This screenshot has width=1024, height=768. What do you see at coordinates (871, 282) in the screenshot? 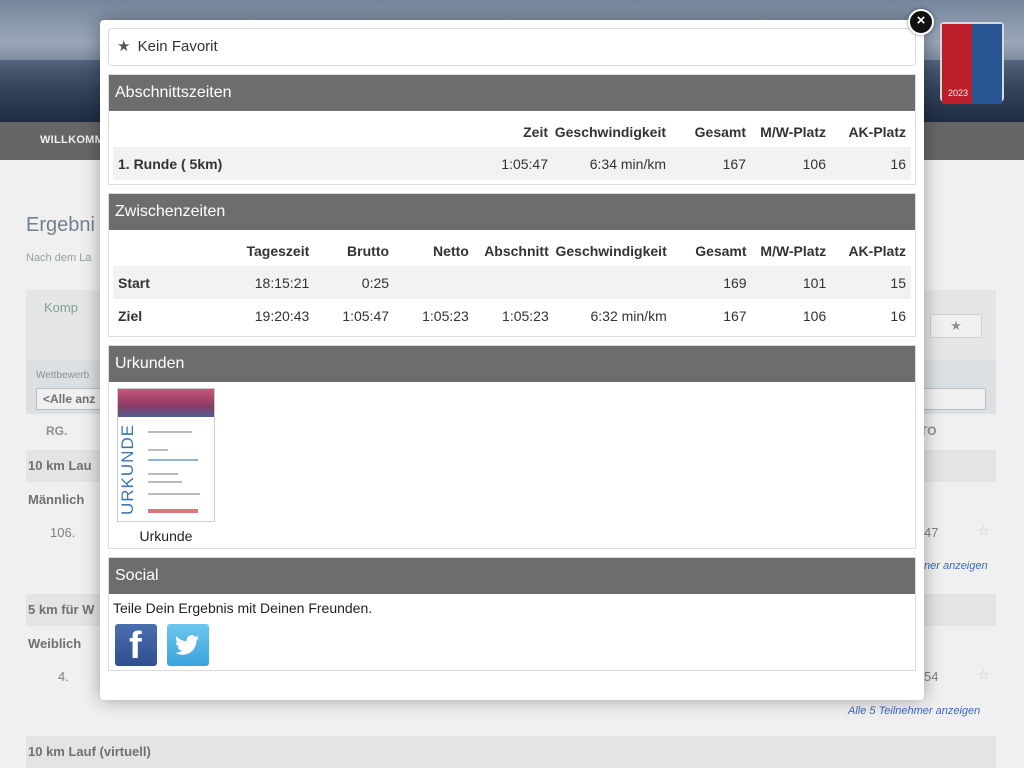
I see `table-cell: 15` at bounding box center [871, 282].